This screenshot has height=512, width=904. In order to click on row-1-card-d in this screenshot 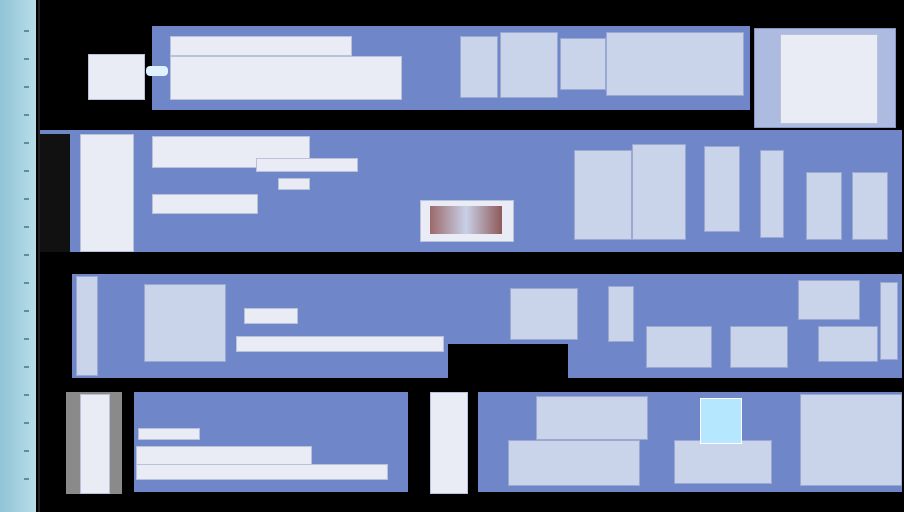, I will do `click(675, 64)`.